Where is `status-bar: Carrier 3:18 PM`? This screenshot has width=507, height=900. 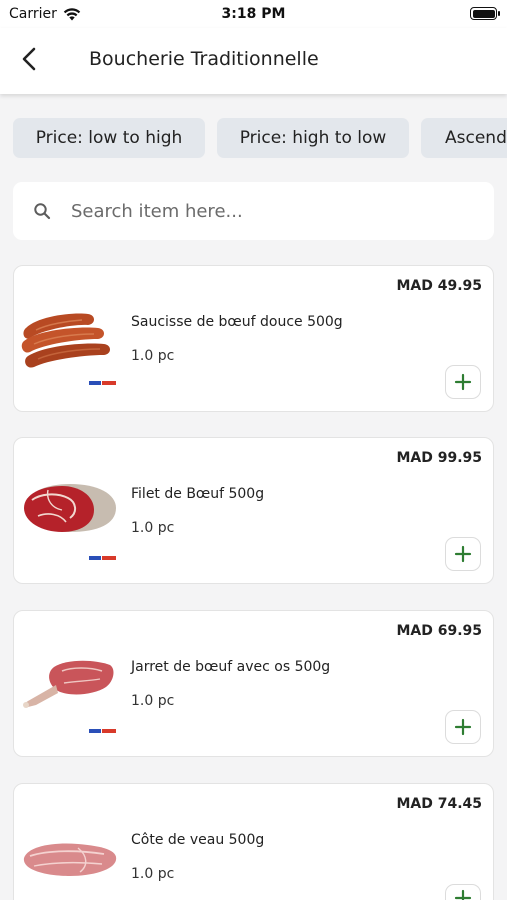
status-bar: Carrier 3:18 PM is located at coordinates (253, 14).